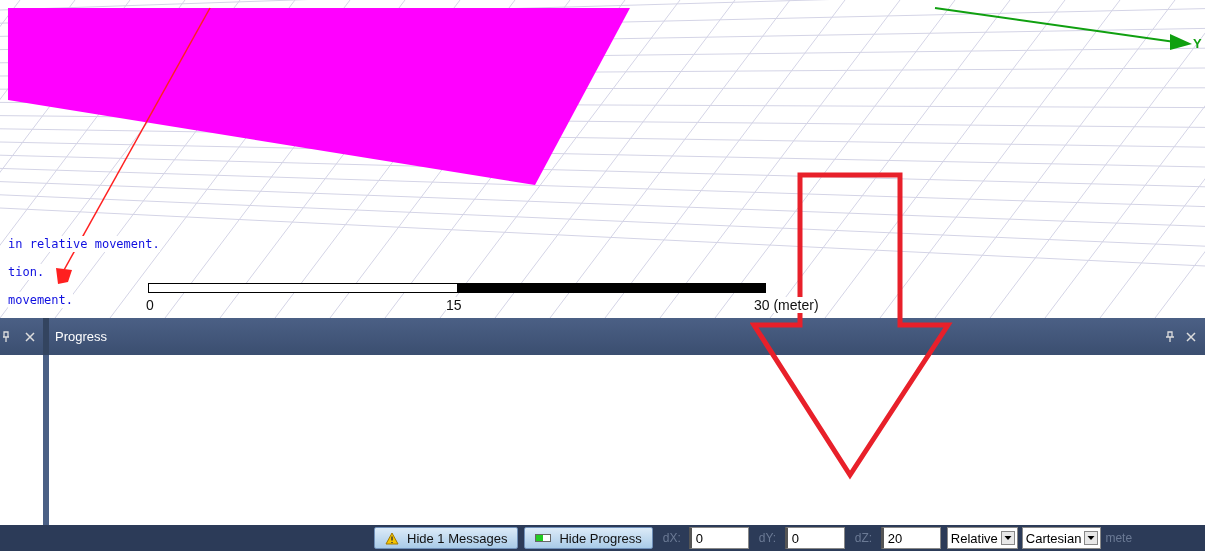 This screenshot has width=1205, height=551. Describe the element at coordinates (910, 538) in the screenshot. I see `coordinate-input: 20` at that location.